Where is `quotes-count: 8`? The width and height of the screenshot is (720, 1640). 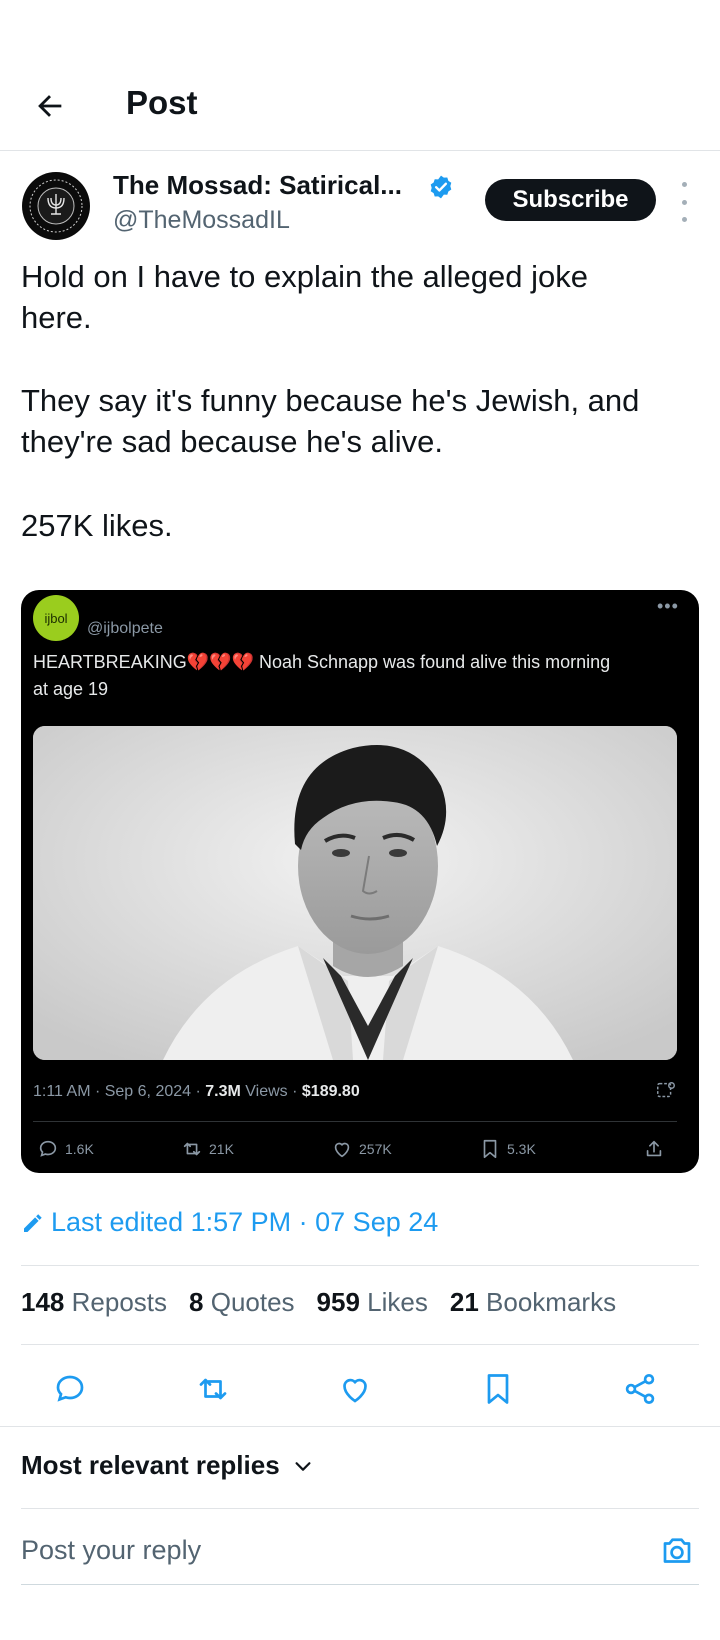 quotes-count: 8 is located at coordinates (196, 1302).